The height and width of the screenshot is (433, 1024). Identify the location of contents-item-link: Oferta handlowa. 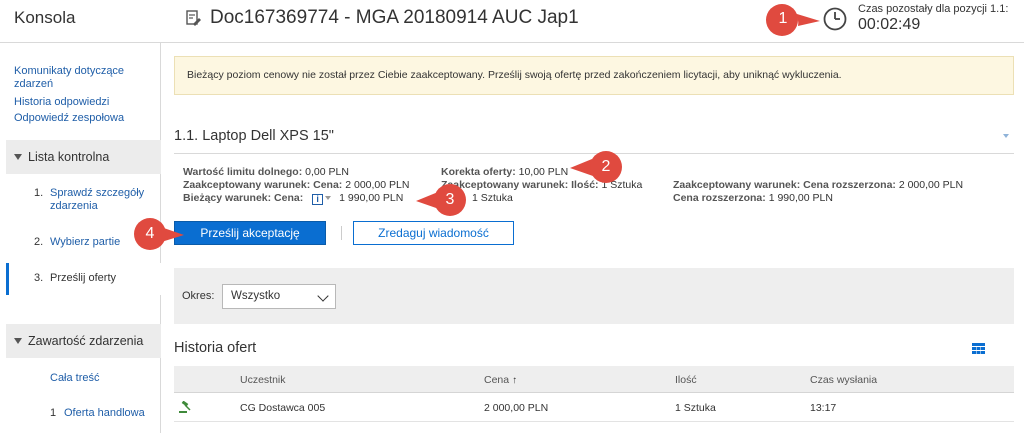
(104, 413).